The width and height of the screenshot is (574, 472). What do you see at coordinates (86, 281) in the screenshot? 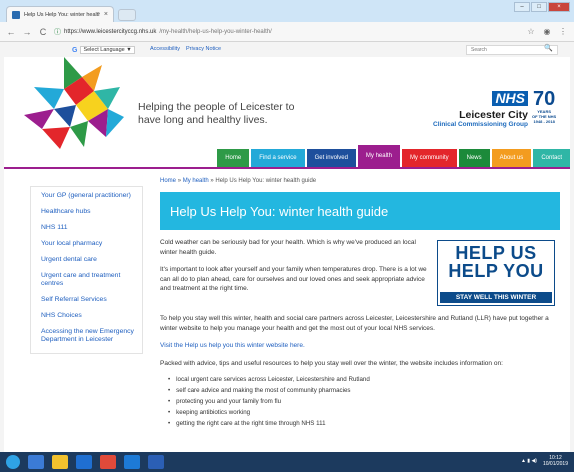
I see `sidebar-item: Urgent care and treatment centres` at bounding box center [86, 281].